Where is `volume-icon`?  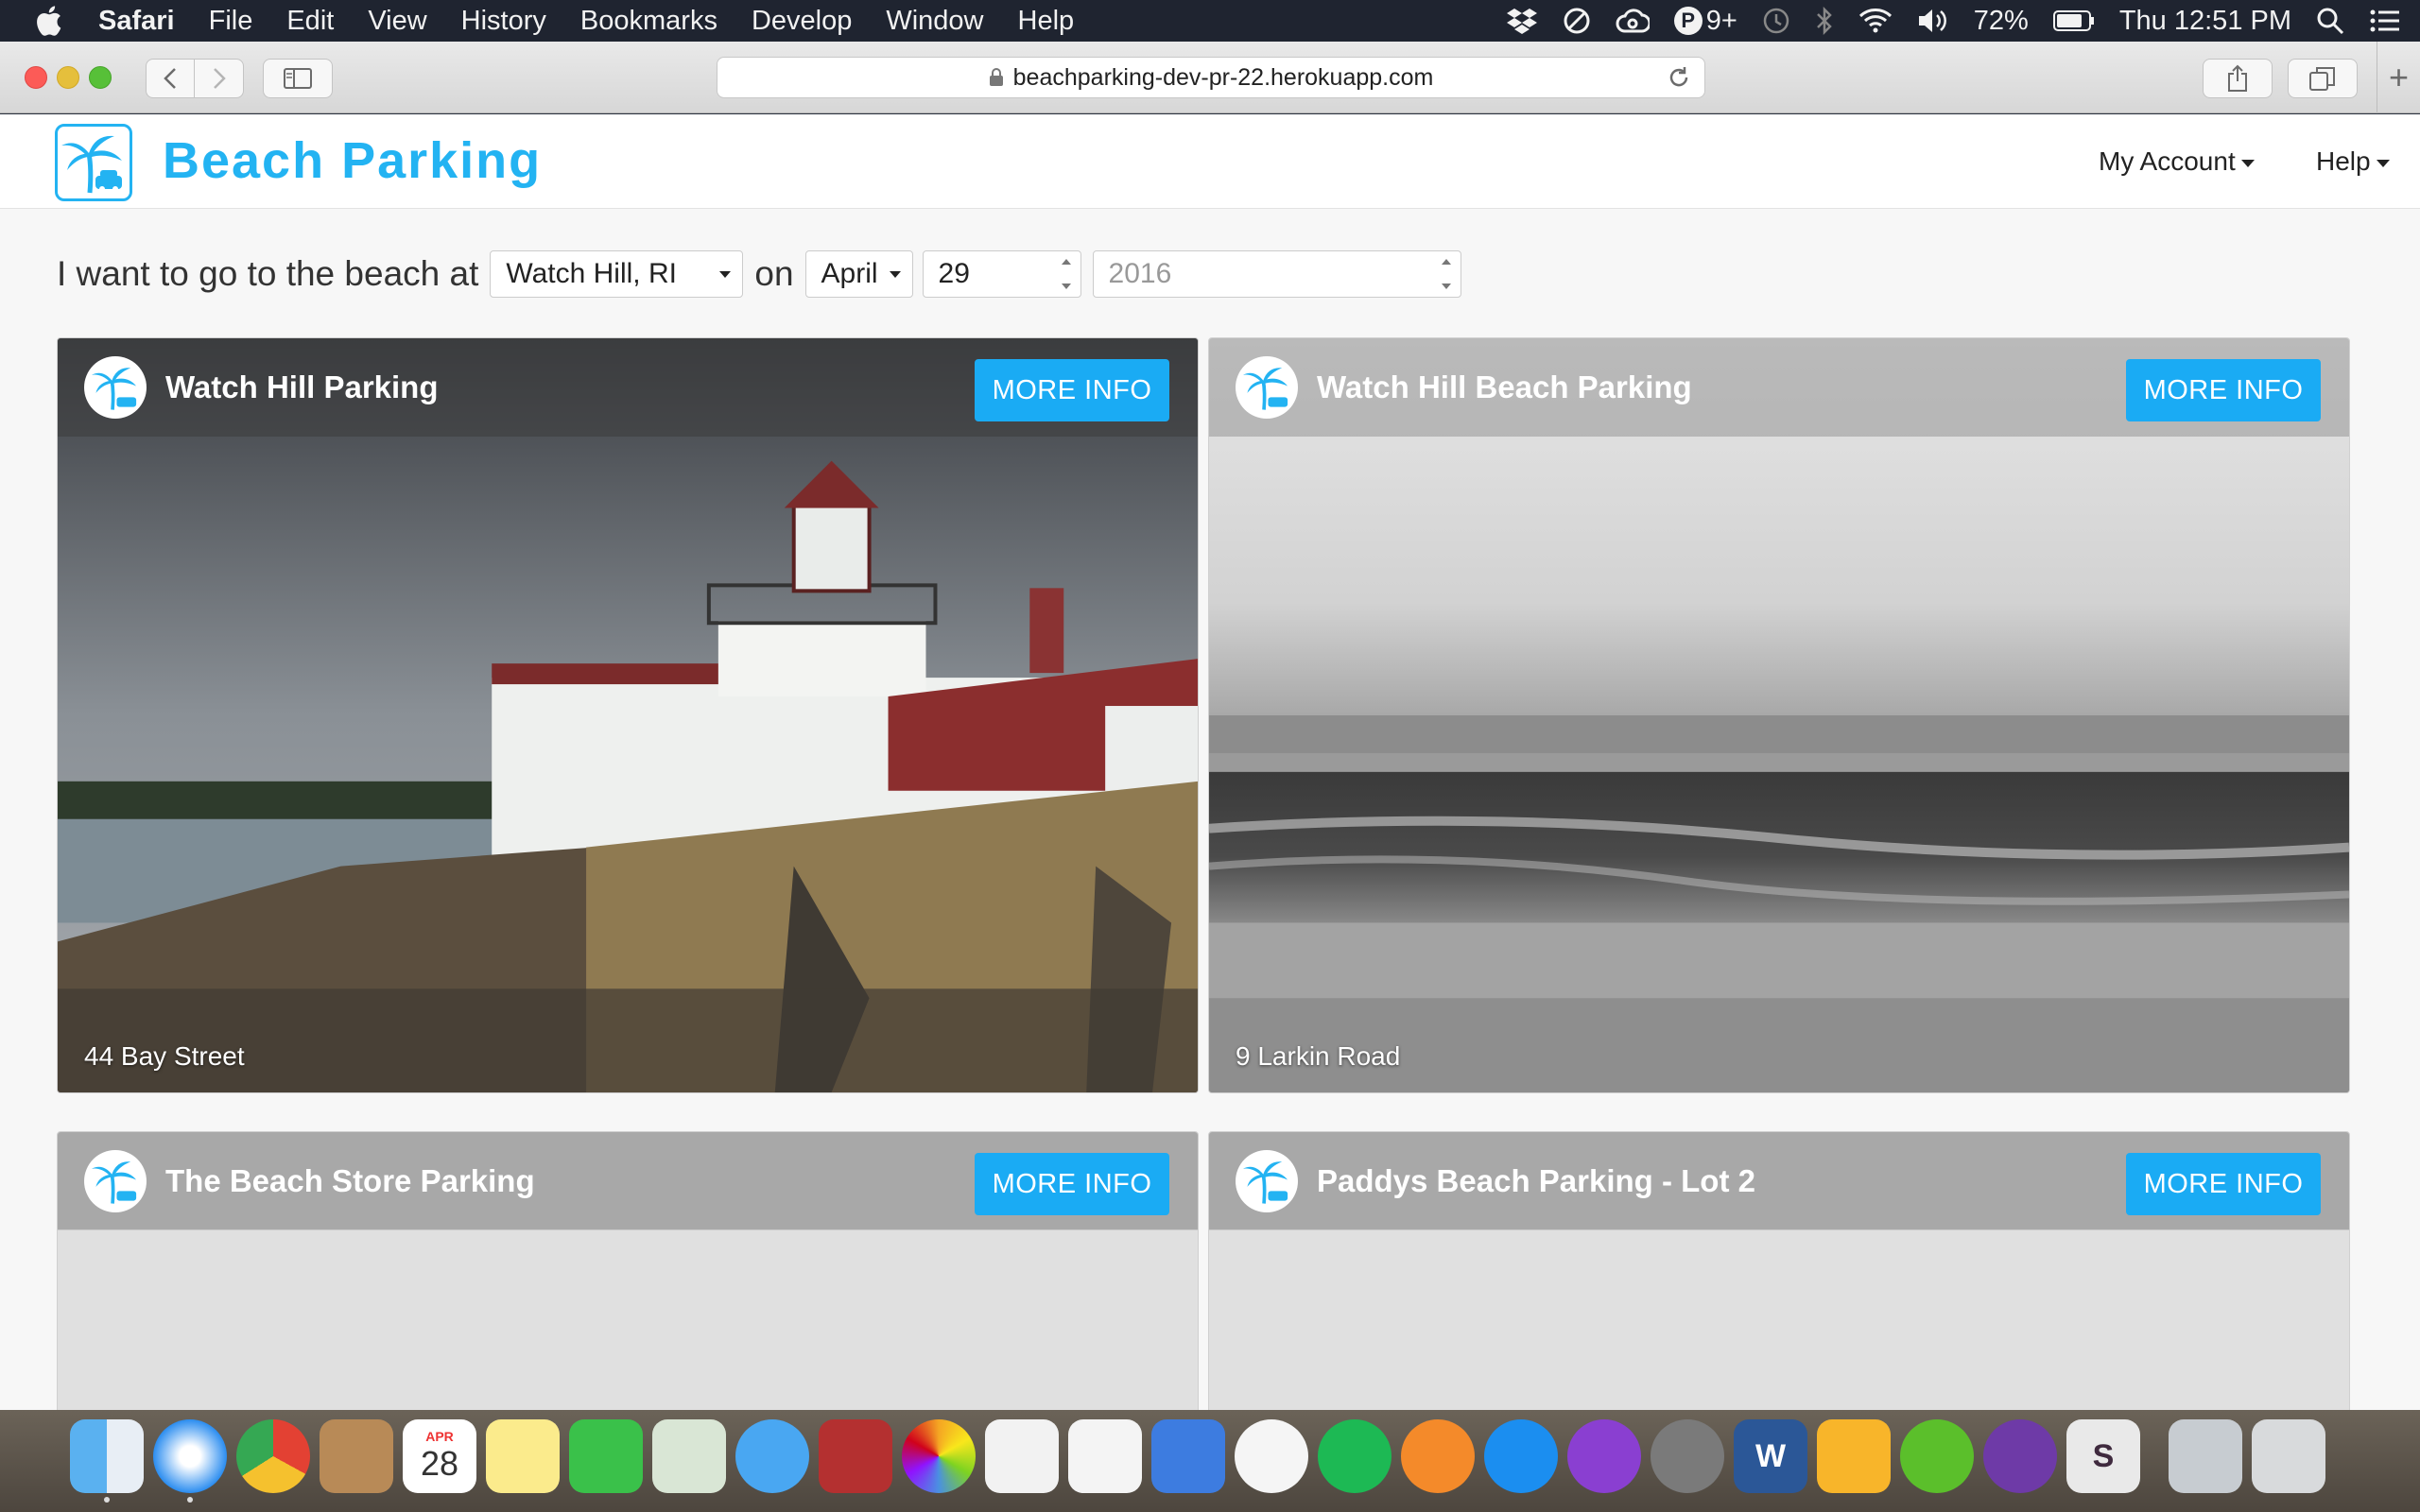 volume-icon is located at coordinates (1933, 21).